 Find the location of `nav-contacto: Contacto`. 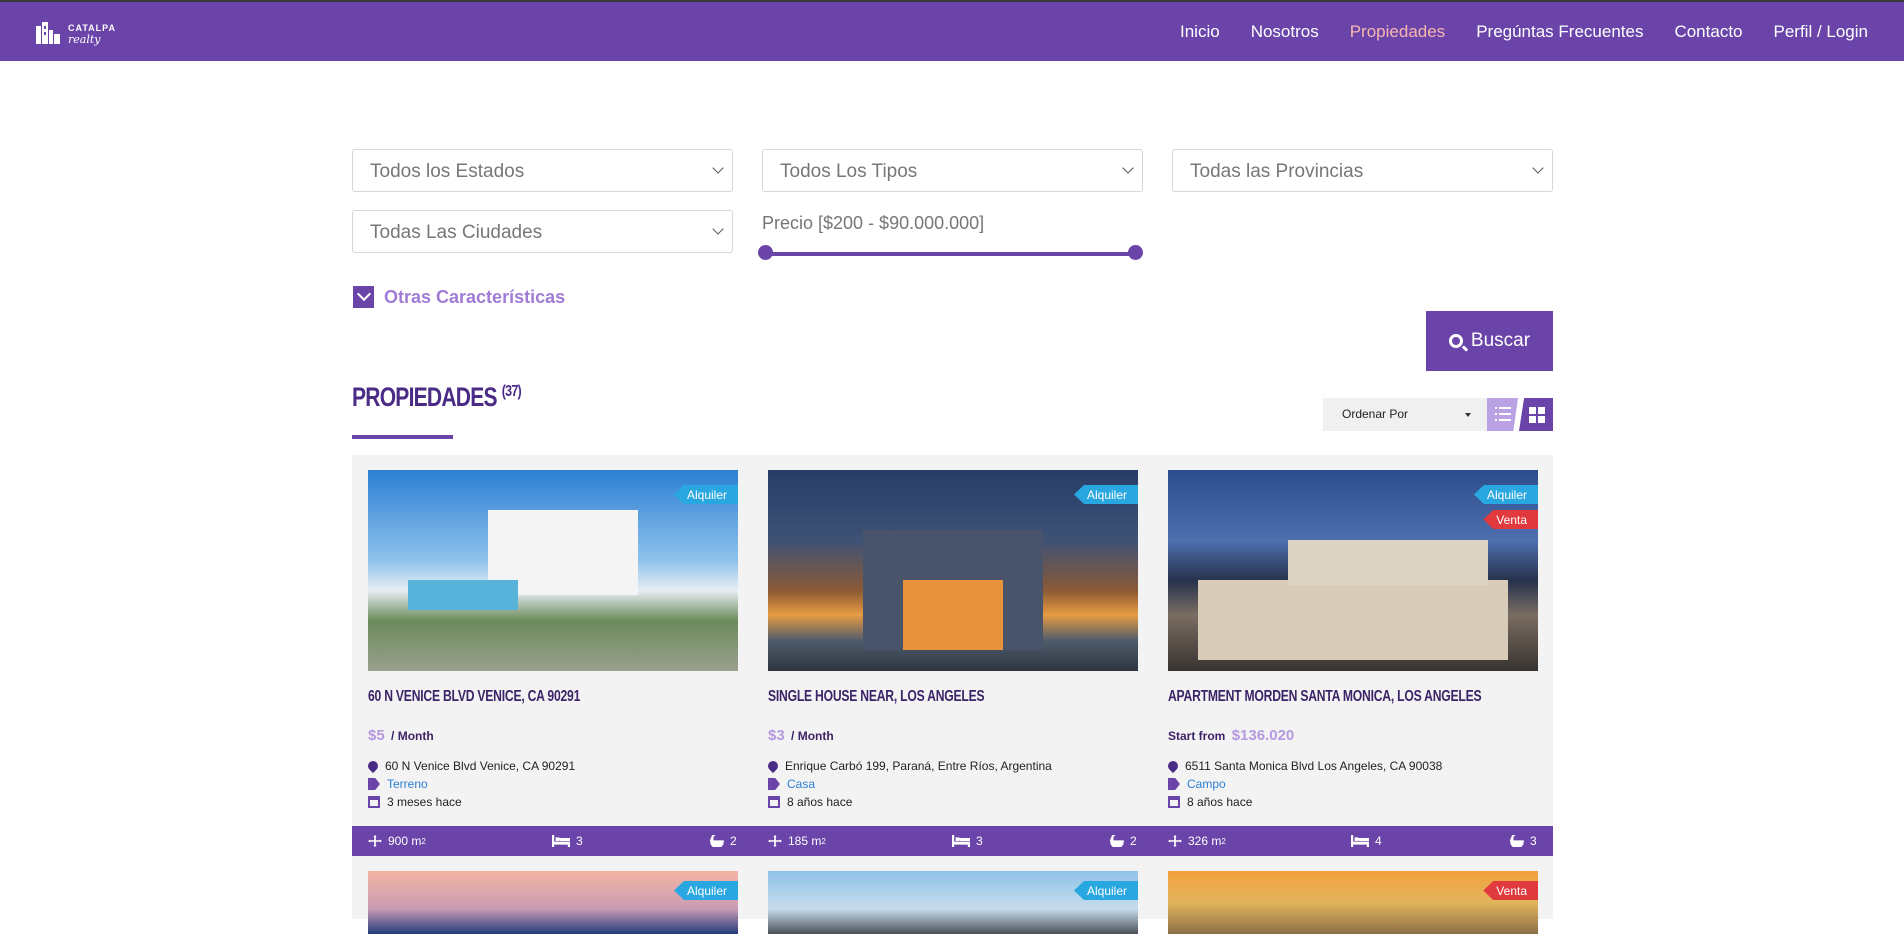

nav-contacto: Contacto is located at coordinates (1708, 32).